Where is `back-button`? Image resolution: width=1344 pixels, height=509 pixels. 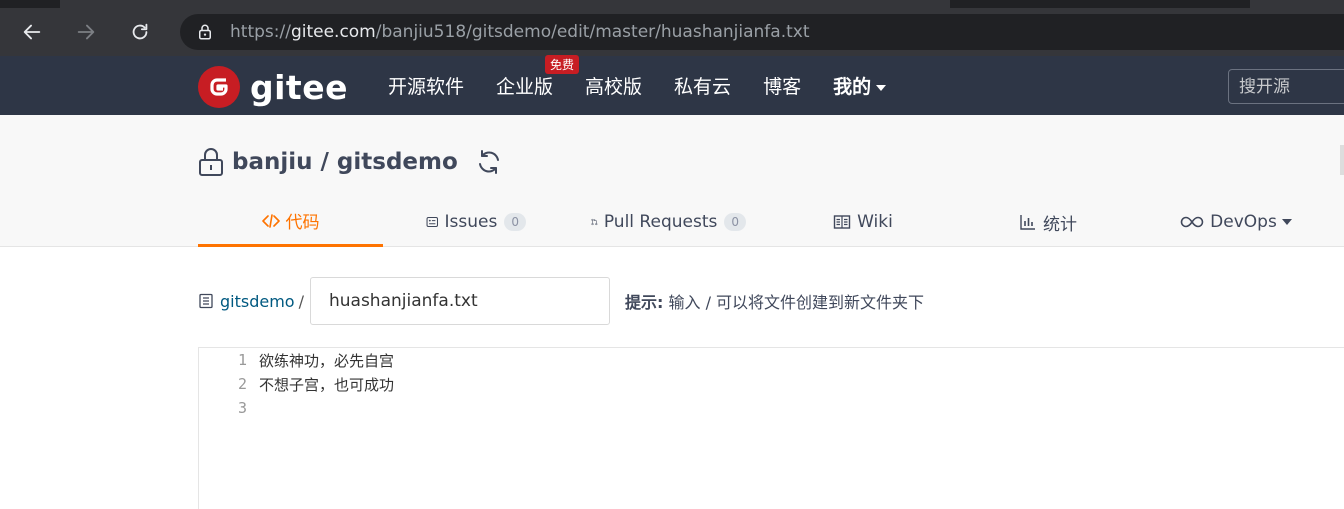
back-button is located at coordinates (32, 32).